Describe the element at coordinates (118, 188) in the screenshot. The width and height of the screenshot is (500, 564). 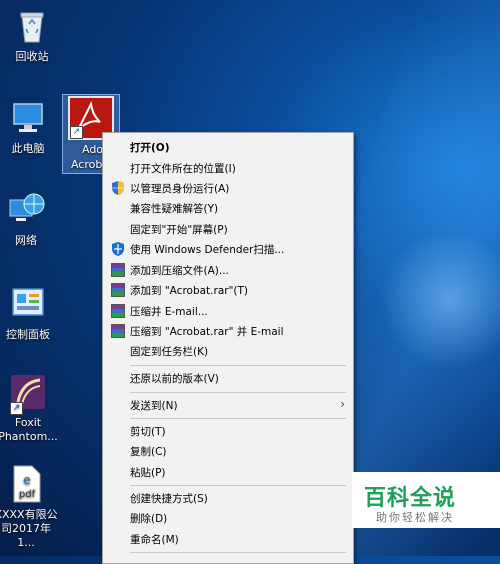
I see `uac-shield-icon` at that location.